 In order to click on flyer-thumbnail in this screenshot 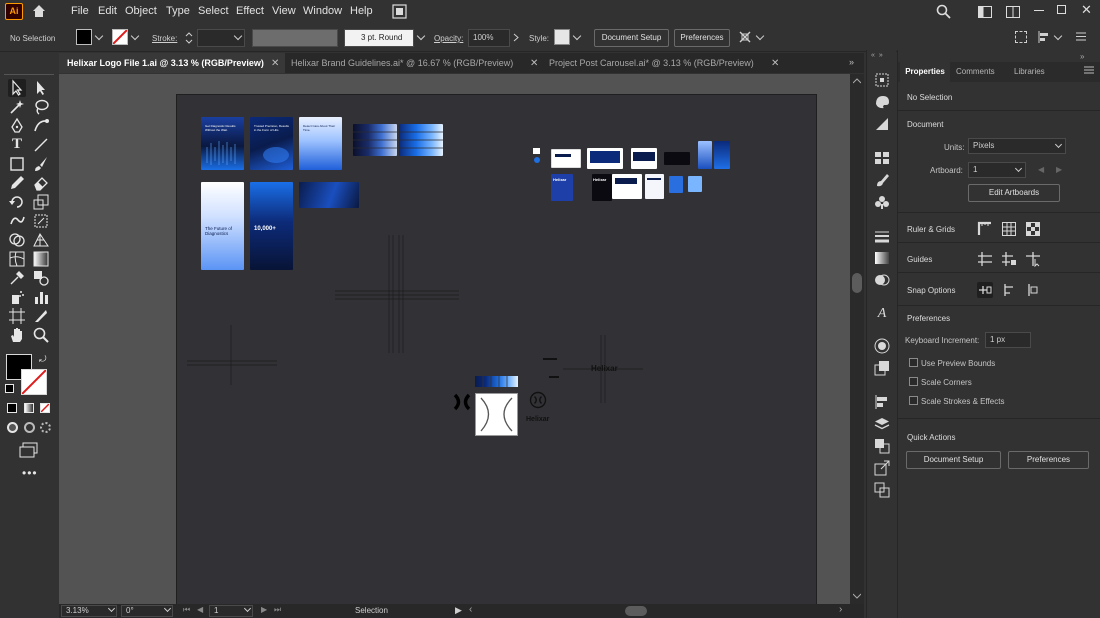, I will do `click(654, 186)`.